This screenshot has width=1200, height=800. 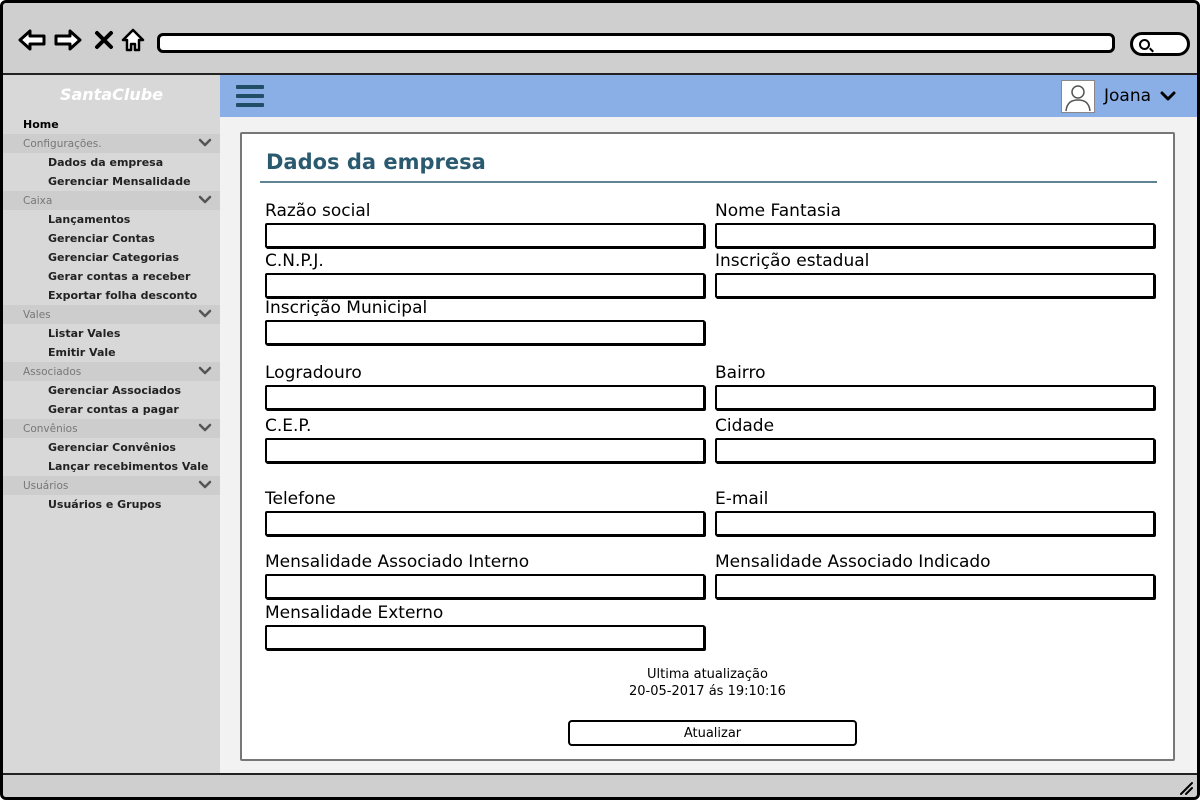 What do you see at coordinates (600, 785) in the screenshot?
I see `browser-status-bar` at bounding box center [600, 785].